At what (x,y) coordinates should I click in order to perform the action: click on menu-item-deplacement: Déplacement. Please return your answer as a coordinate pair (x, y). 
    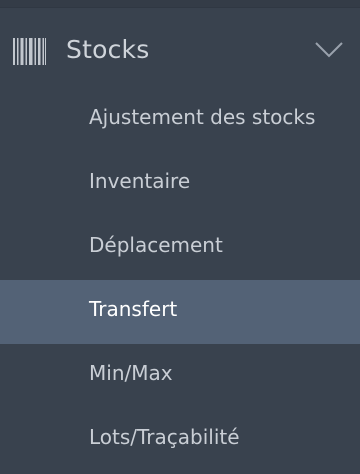
    Looking at the image, I should click on (180, 248).